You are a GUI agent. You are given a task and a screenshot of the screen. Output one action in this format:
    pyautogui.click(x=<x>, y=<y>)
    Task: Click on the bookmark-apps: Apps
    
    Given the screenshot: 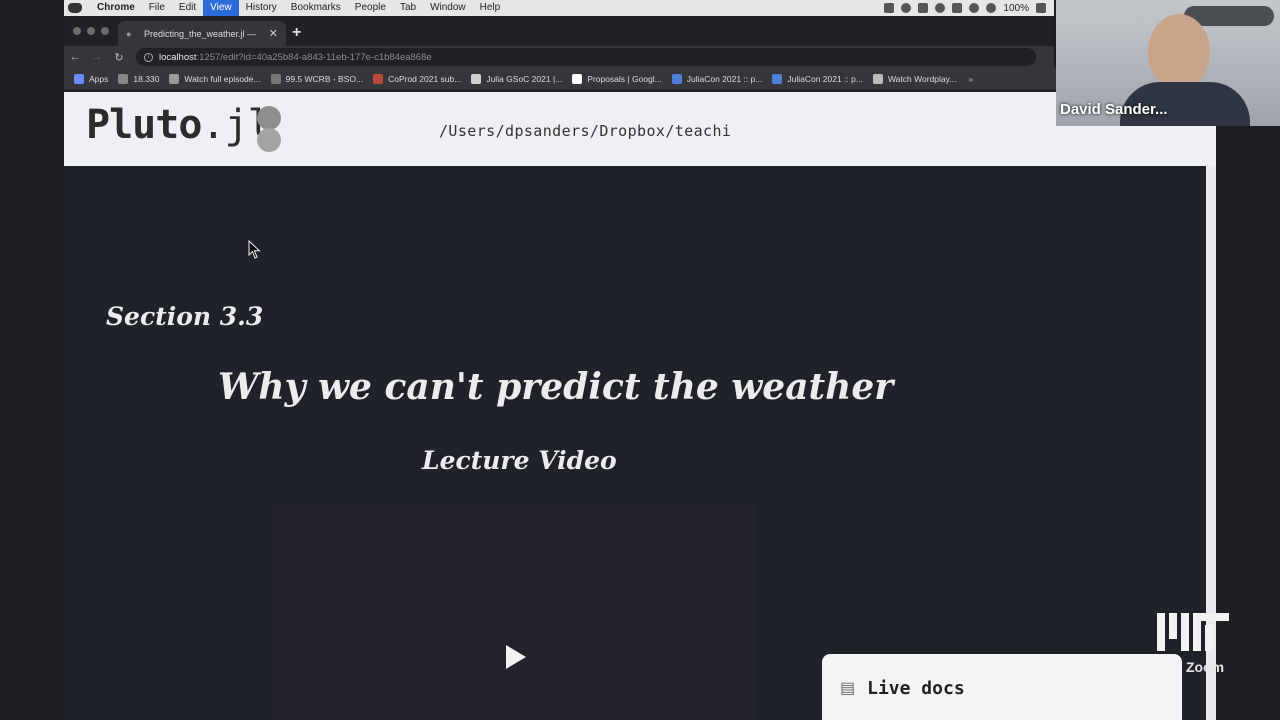 What is the action you would take?
    pyautogui.click(x=91, y=78)
    